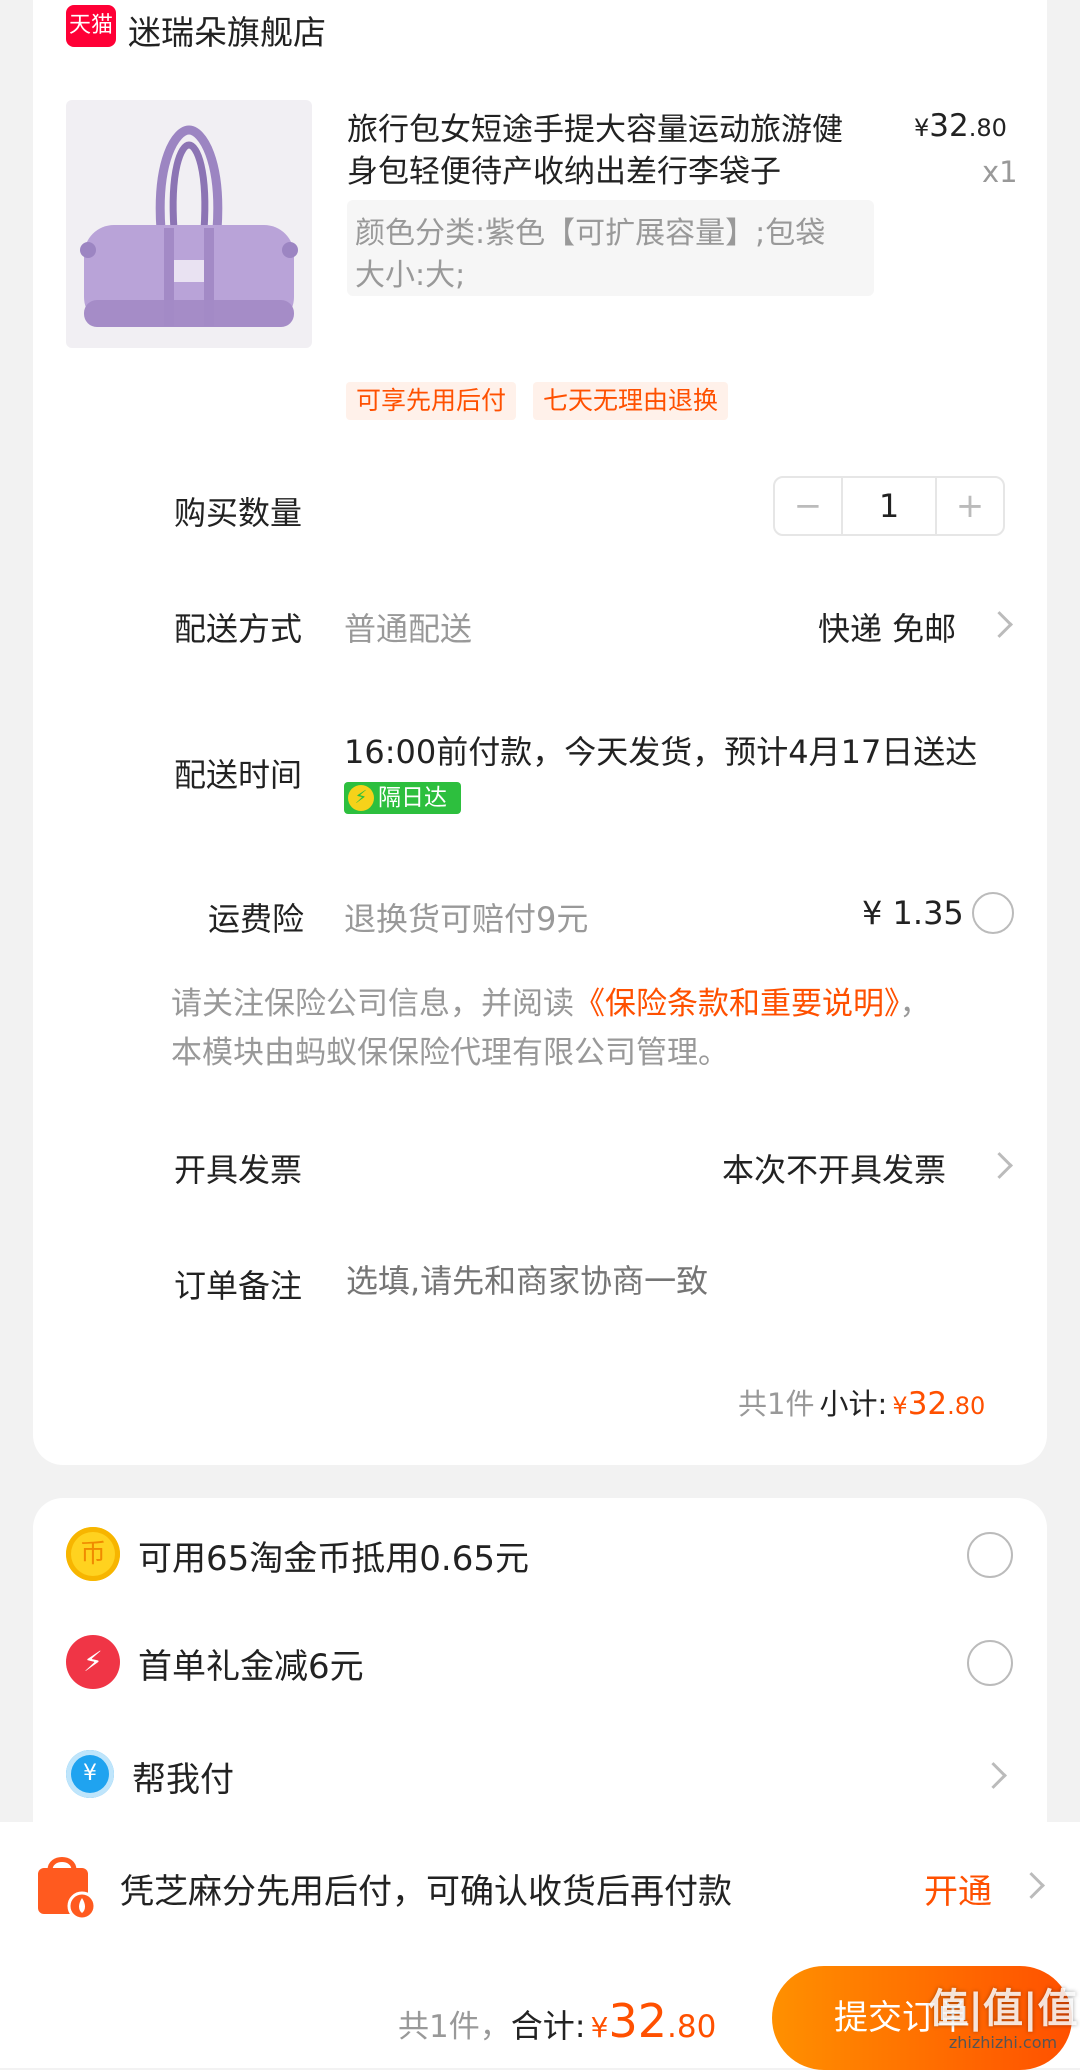 The image size is (1080, 2070). I want to click on product-image, so click(189, 224).